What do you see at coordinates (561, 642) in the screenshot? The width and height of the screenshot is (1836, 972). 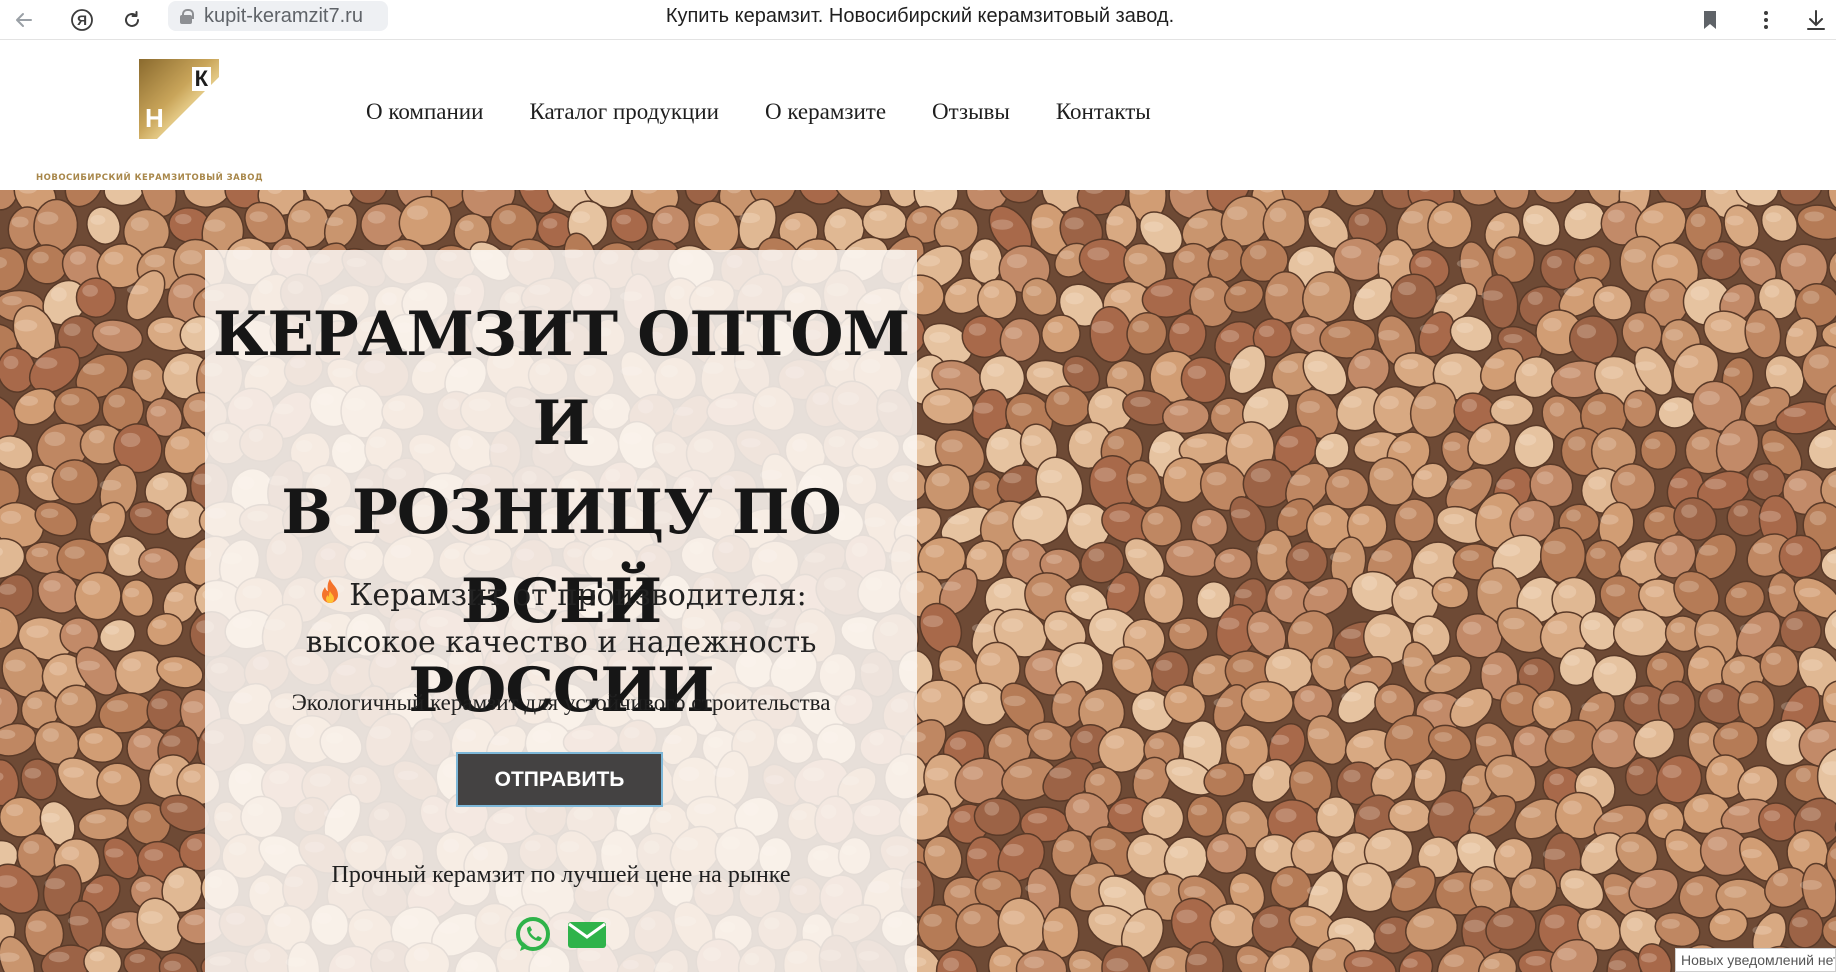 I see `hero-subtitle-line: высокое качество и надежность` at bounding box center [561, 642].